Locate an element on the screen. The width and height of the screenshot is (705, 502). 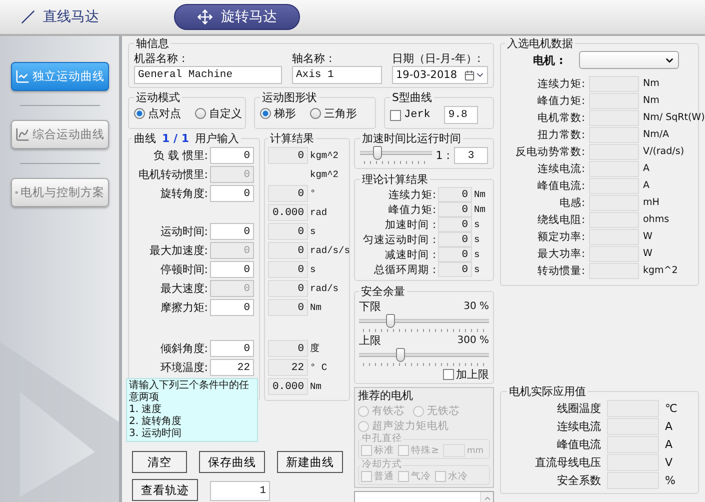
pen-line-icon is located at coordinates (28, 17).